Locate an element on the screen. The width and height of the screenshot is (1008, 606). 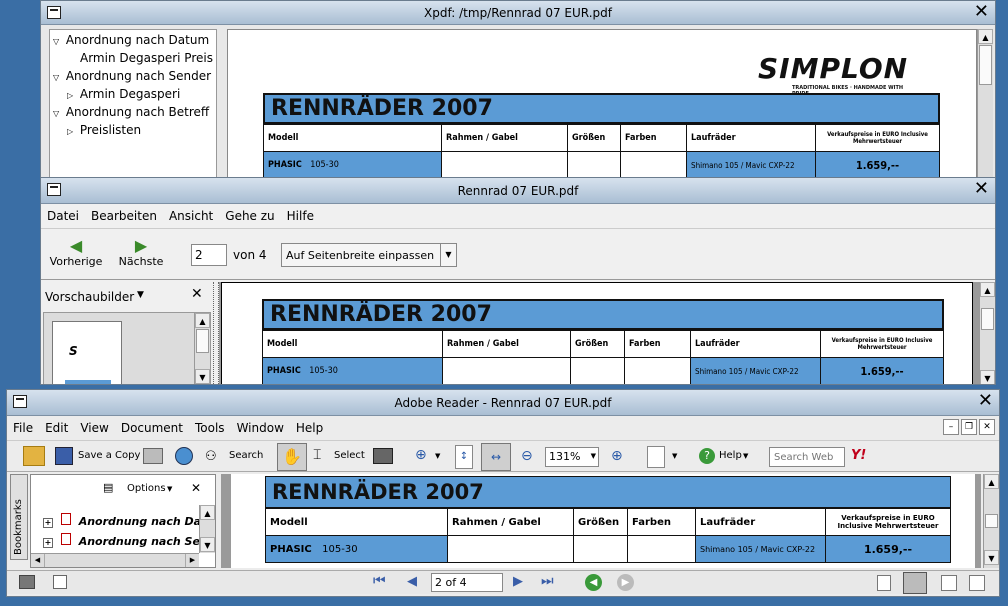
go-forward-icon: ▶ is located at coordinates (625, 582).